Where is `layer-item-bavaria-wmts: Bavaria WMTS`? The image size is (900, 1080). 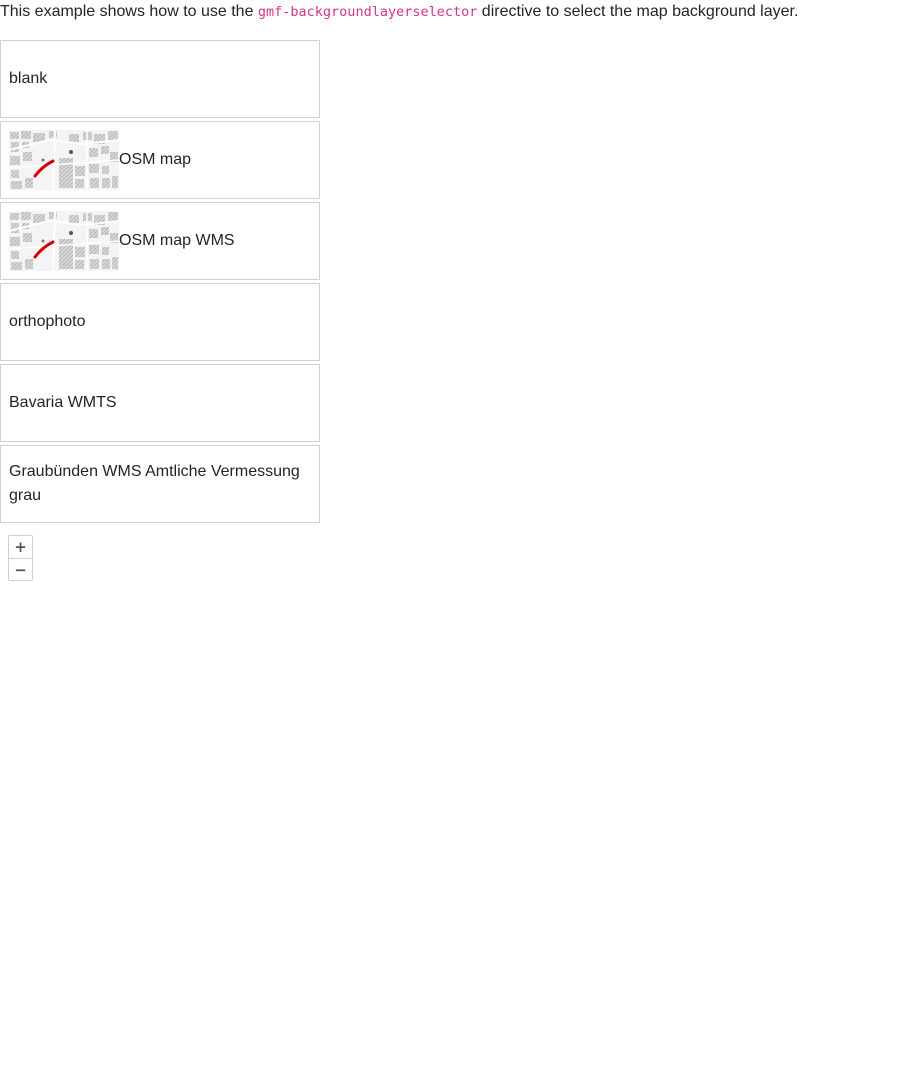 layer-item-bavaria-wmts: Bavaria WMTS is located at coordinates (160, 403).